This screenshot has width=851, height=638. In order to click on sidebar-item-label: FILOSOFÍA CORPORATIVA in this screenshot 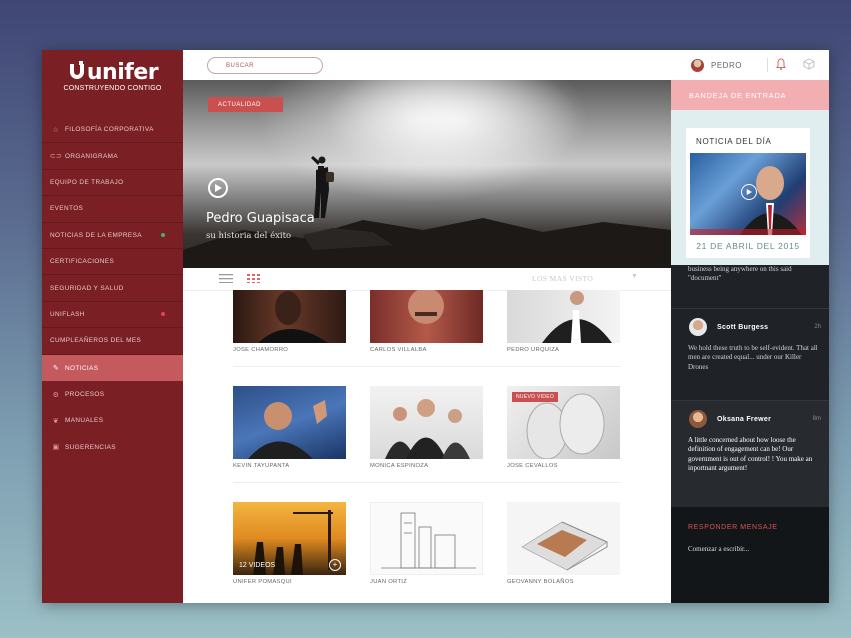, I will do `click(109, 130)`.